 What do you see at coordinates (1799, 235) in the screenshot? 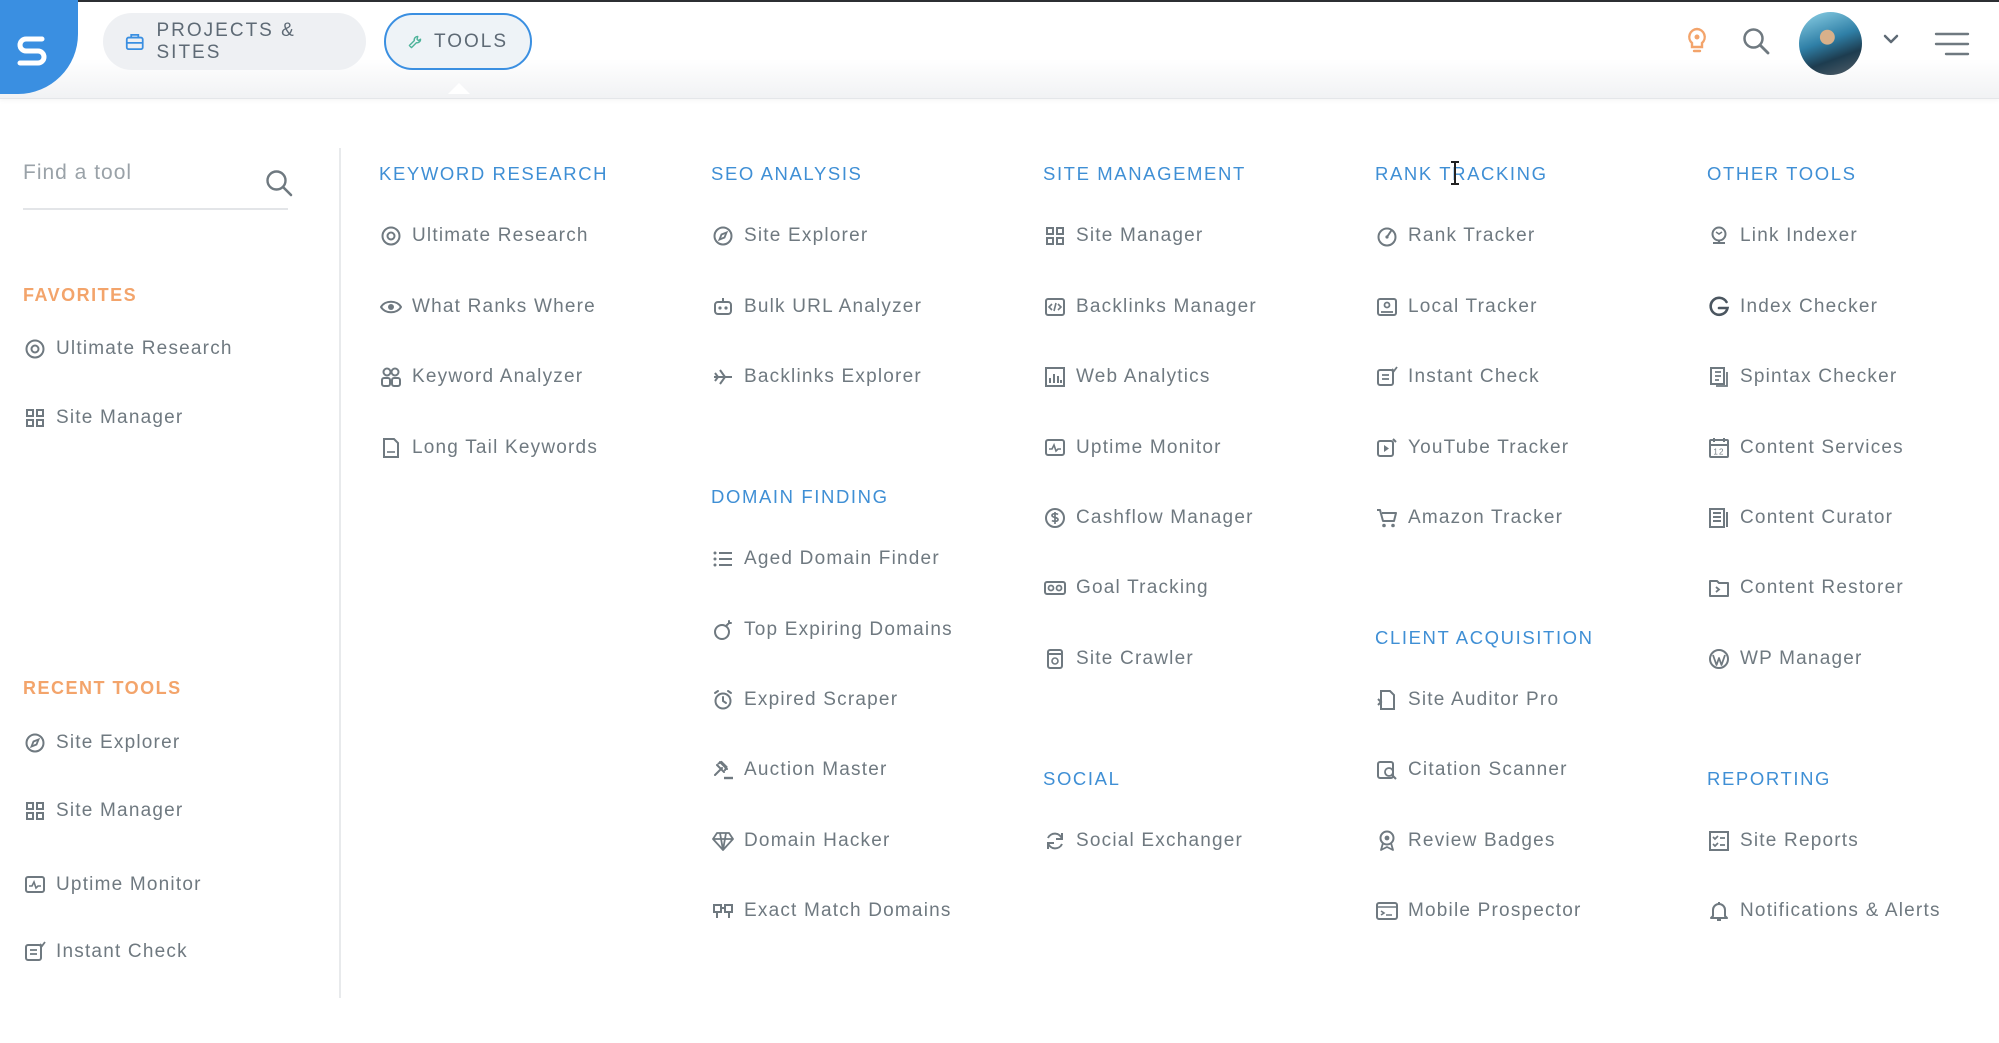
I see `tool-label: Link Indexer` at bounding box center [1799, 235].